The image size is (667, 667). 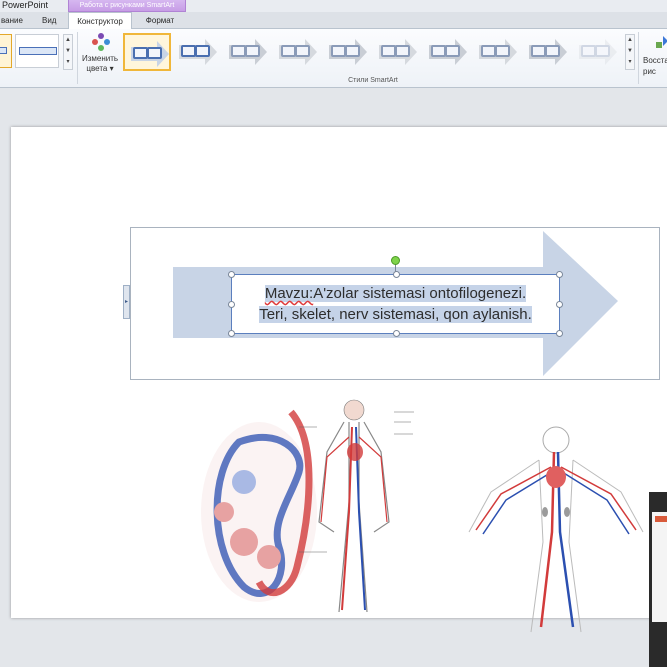 I want to click on style-gallery-scroll: ▲ ▼ ▾, so click(x=630, y=52).